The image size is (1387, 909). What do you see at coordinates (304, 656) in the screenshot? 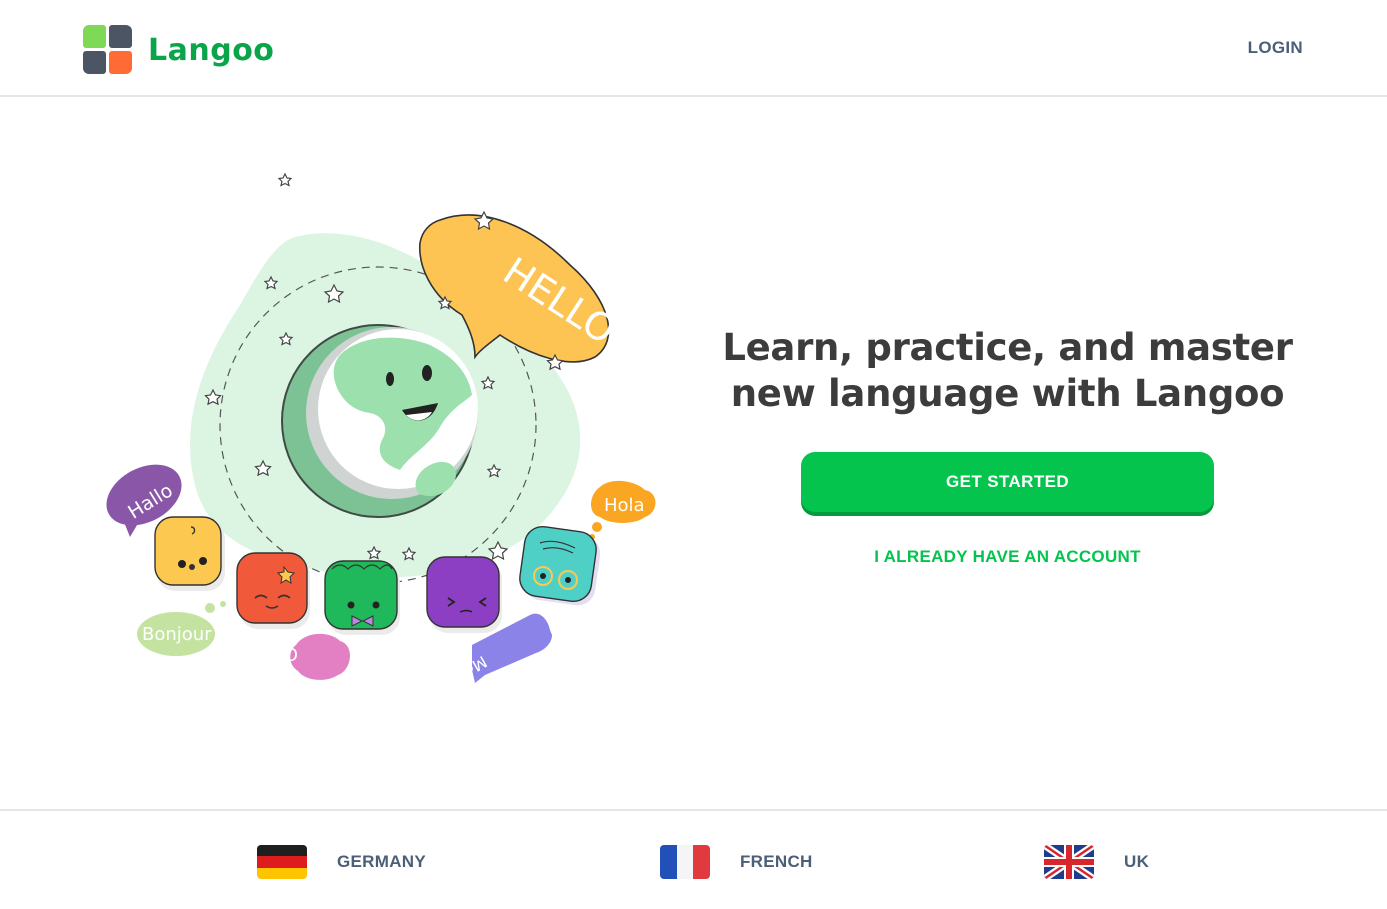
I see `ciao-speech-bubble: Ciao` at bounding box center [304, 656].